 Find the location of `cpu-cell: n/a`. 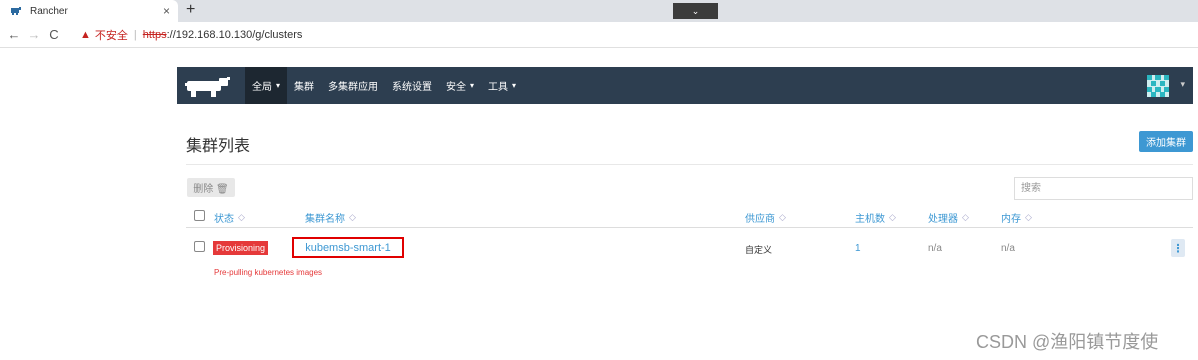

cpu-cell: n/a is located at coordinates (935, 248).